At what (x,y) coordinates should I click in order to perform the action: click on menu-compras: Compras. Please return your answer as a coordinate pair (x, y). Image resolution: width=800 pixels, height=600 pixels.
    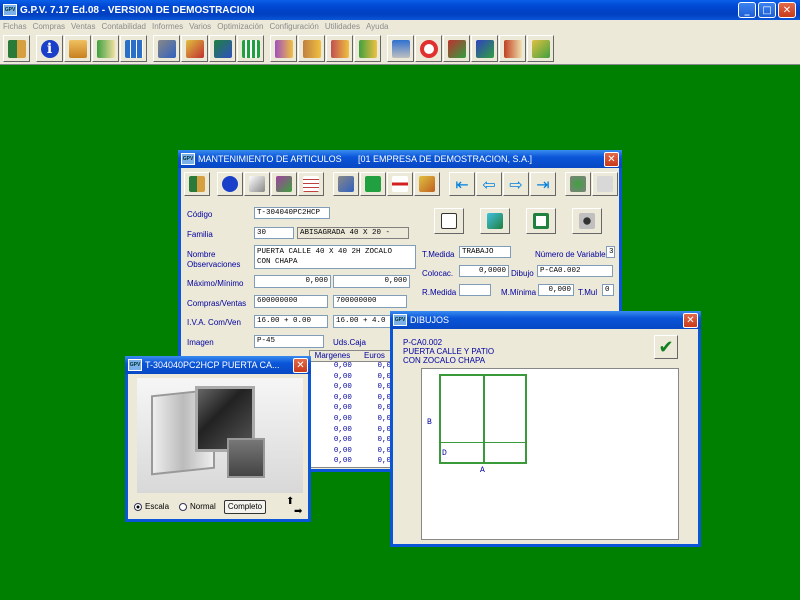
    Looking at the image, I should click on (49, 26).